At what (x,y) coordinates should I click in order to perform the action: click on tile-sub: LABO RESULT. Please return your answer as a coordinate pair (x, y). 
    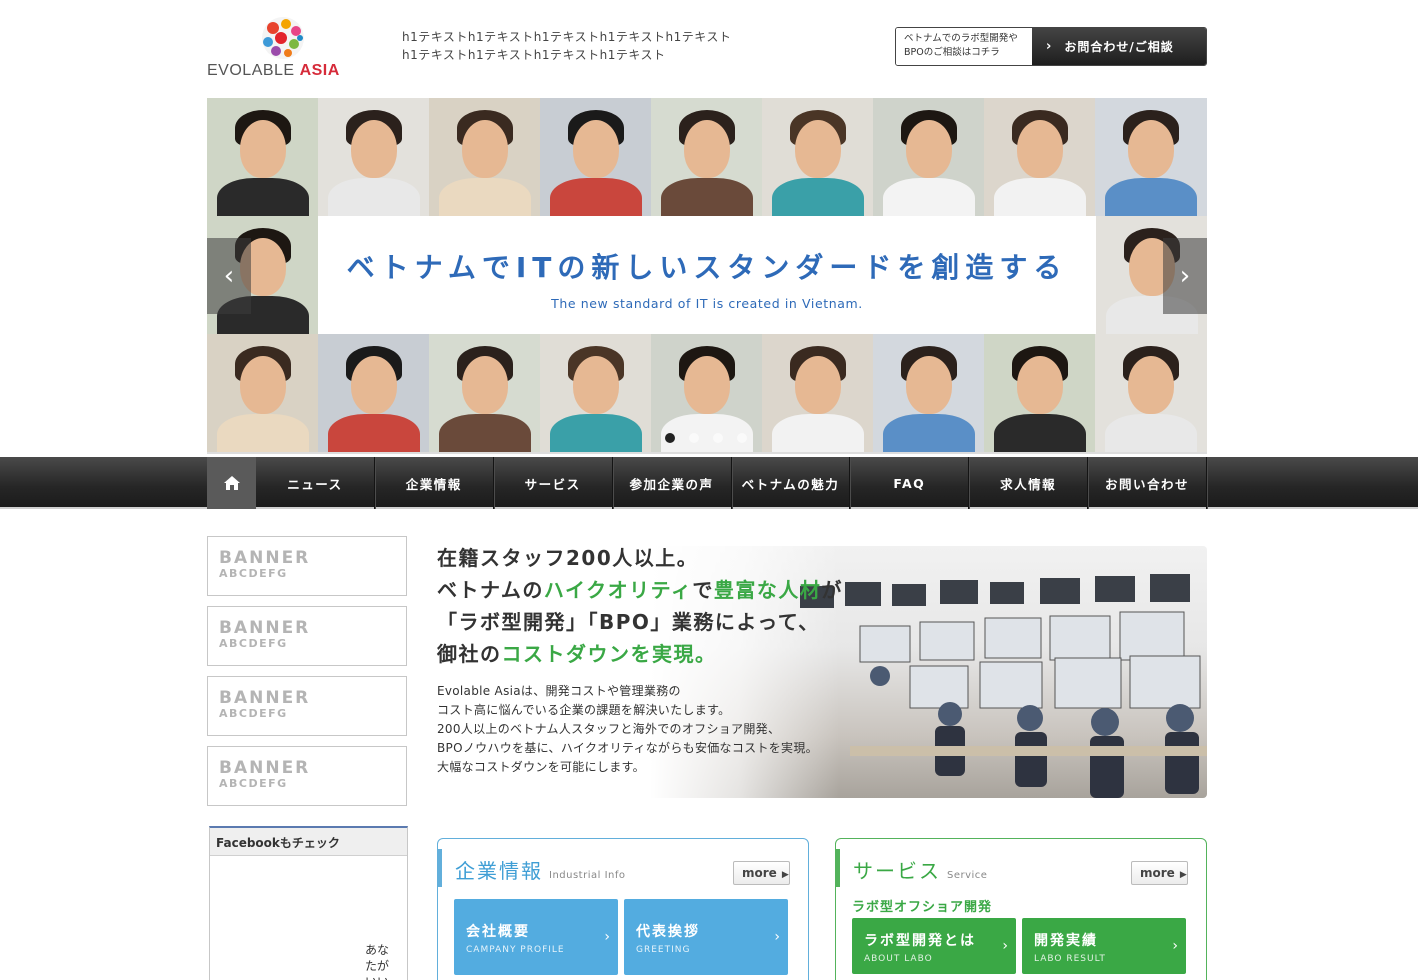
    Looking at the image, I should click on (1070, 959).